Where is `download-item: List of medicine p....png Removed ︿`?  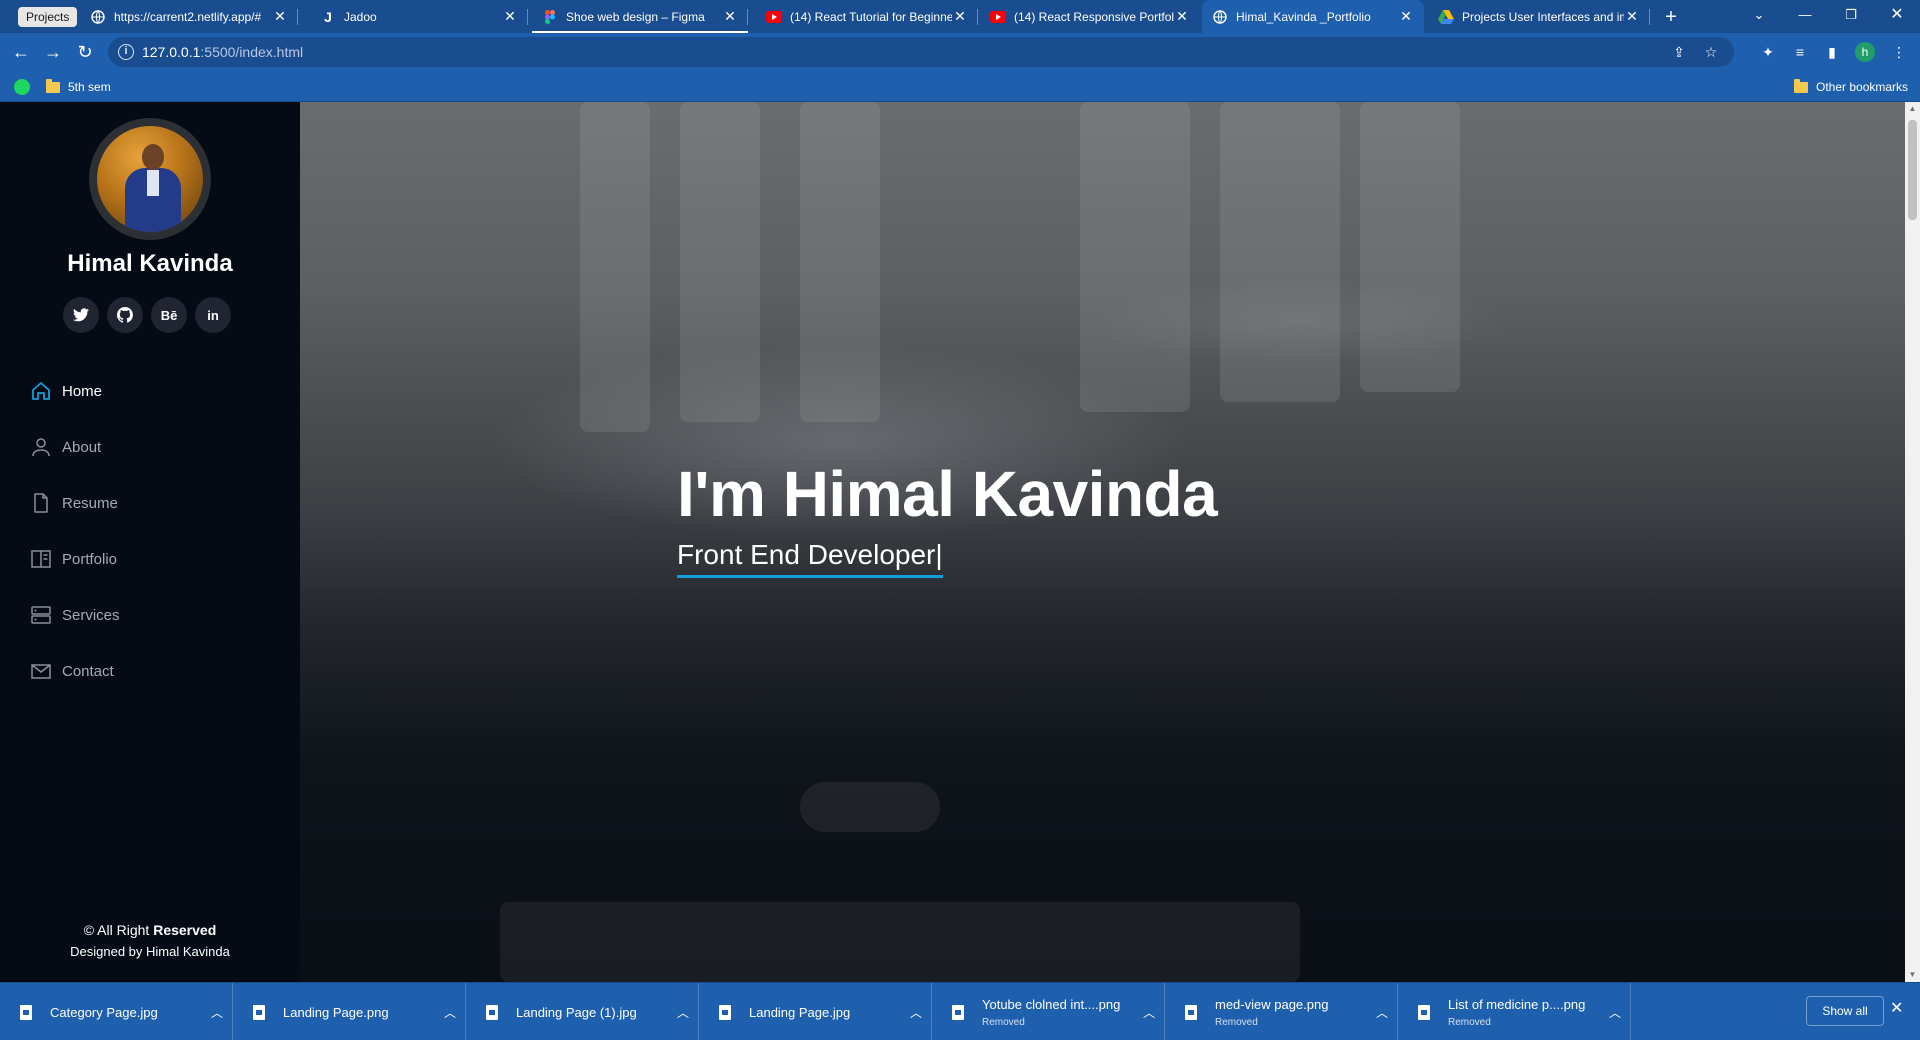
download-item: List of medicine p....png Removed ︿ is located at coordinates (1514, 1011).